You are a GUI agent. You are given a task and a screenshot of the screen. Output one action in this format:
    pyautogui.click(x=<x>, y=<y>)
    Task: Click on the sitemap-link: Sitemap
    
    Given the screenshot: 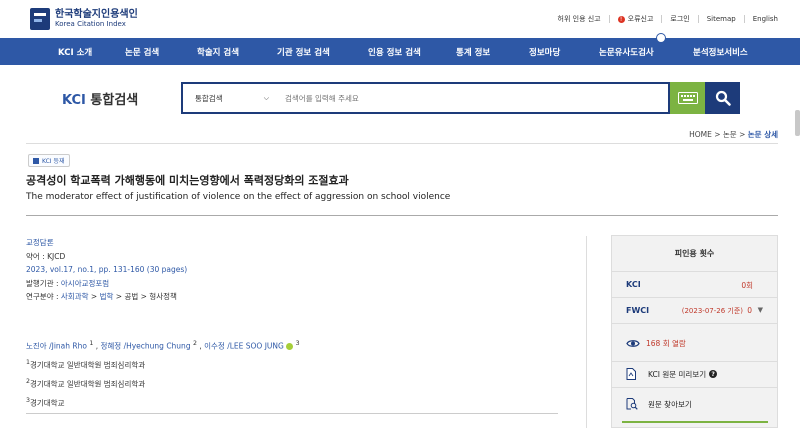 What is the action you would take?
    pyautogui.click(x=721, y=19)
    